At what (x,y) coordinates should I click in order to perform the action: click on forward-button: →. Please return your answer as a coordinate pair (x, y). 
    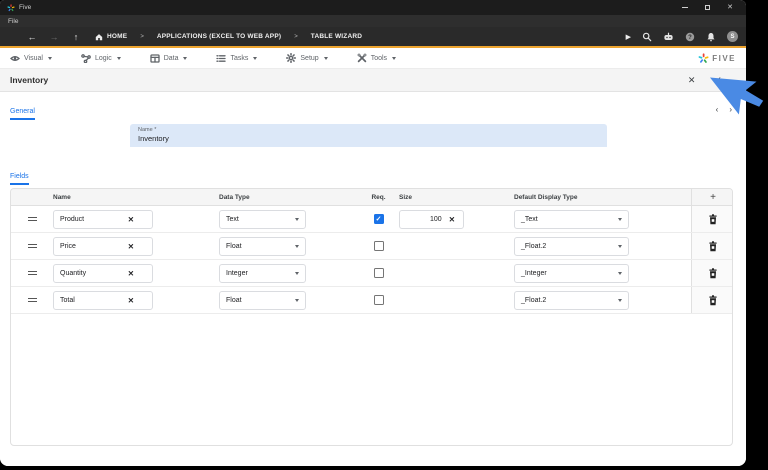
    Looking at the image, I should click on (54, 37).